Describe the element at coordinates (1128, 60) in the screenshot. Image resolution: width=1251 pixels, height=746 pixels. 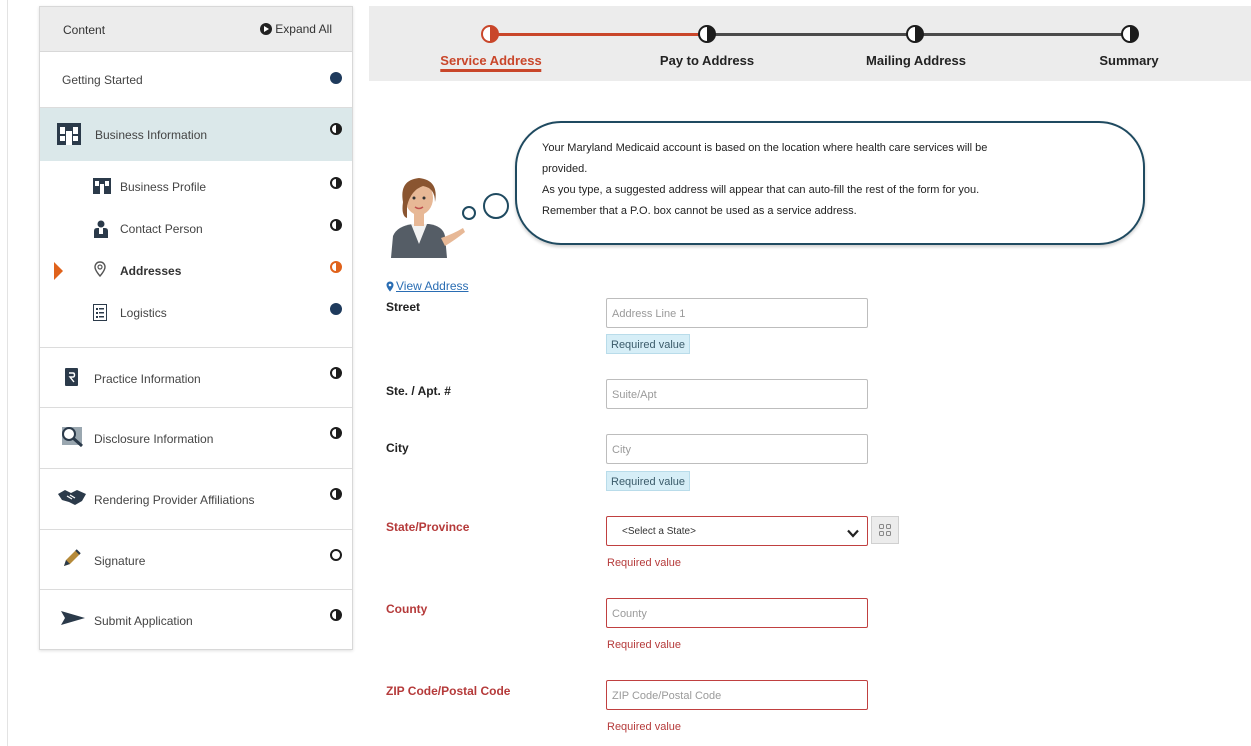
I see `step-summary: Summary` at that location.